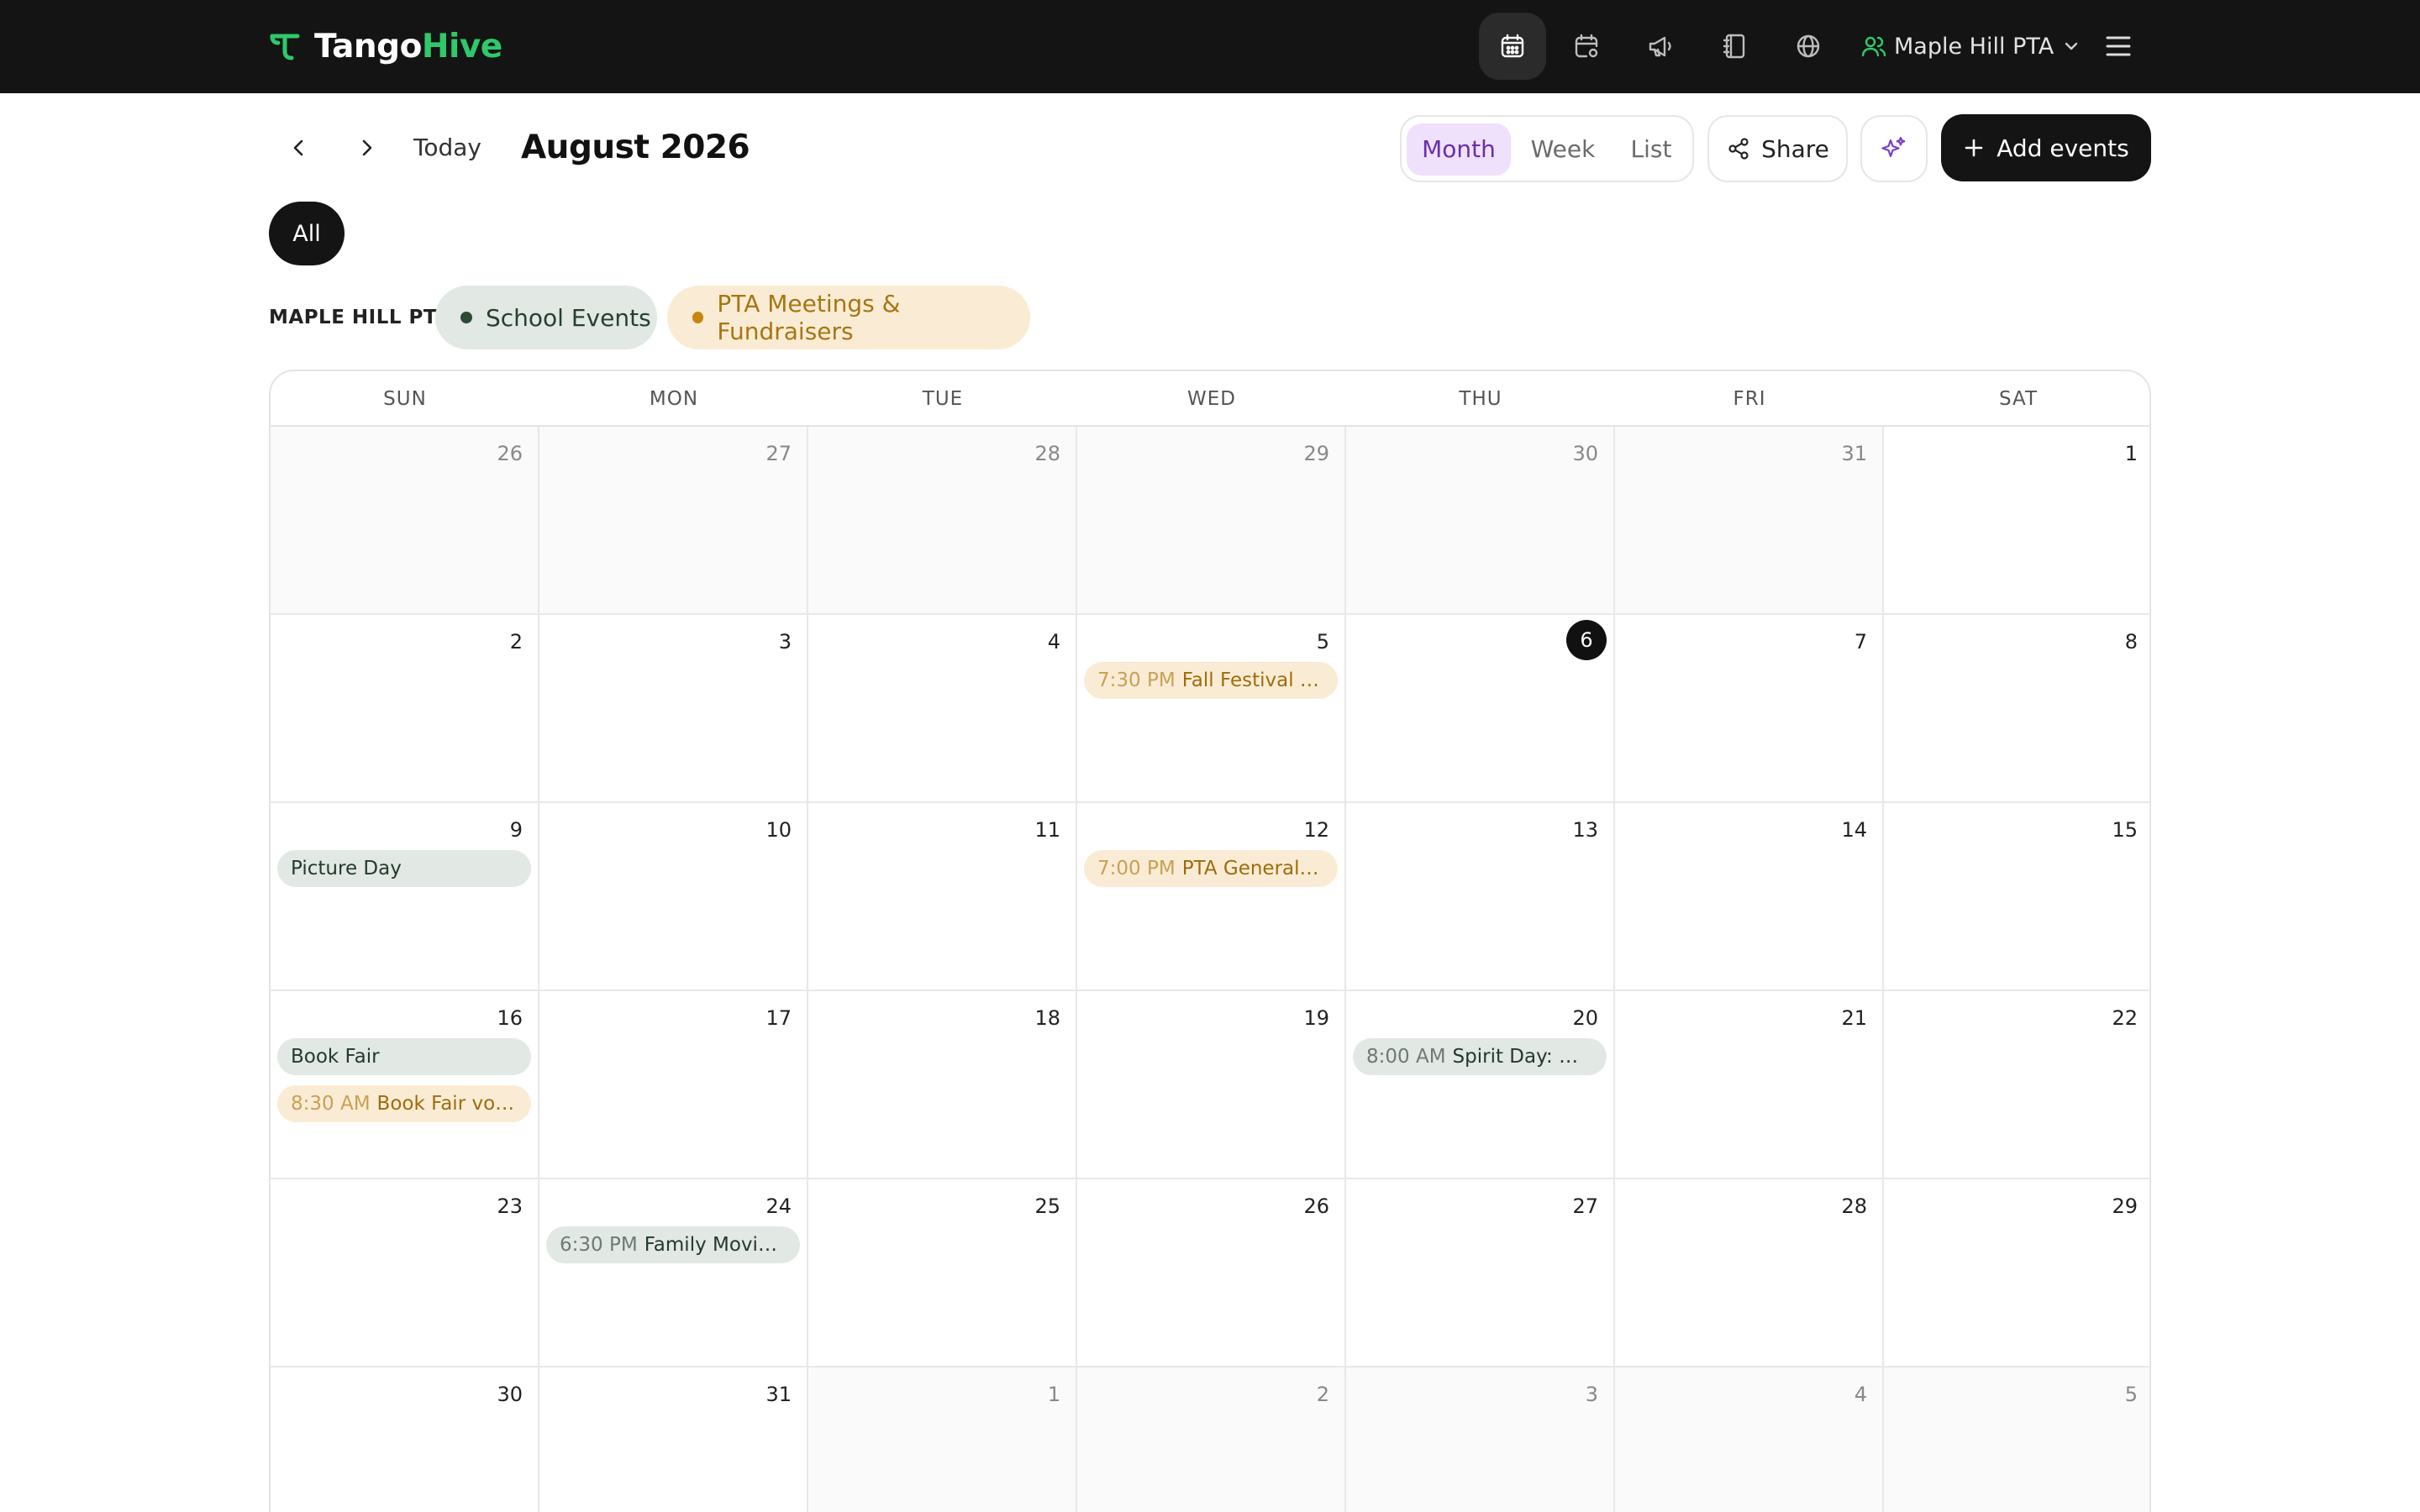 The height and width of the screenshot is (1512, 2420). Describe the element at coordinates (1873, 46) in the screenshot. I see `people-icon` at that location.